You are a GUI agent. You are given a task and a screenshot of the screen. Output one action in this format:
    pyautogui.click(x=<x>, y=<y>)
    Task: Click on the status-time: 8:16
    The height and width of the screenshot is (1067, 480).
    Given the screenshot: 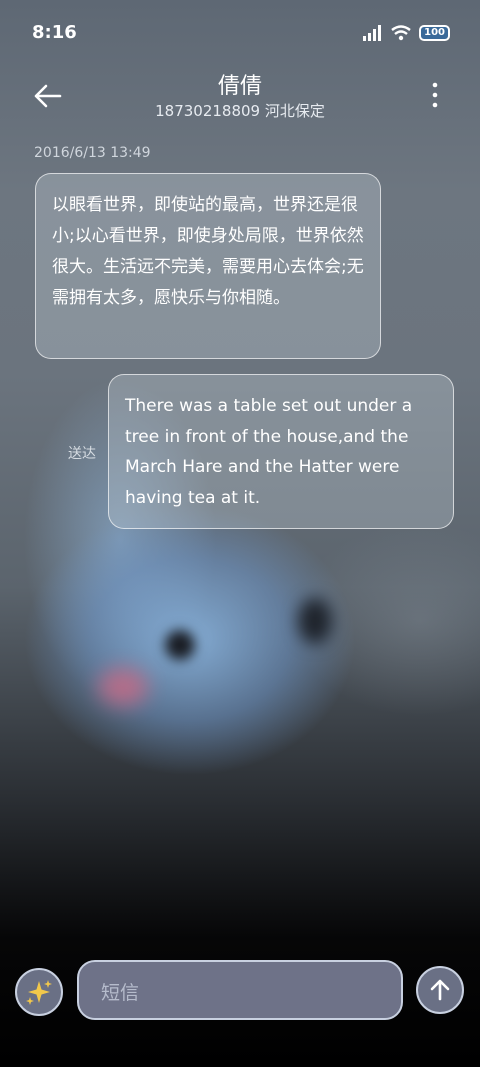 What is the action you would take?
    pyautogui.click(x=54, y=32)
    